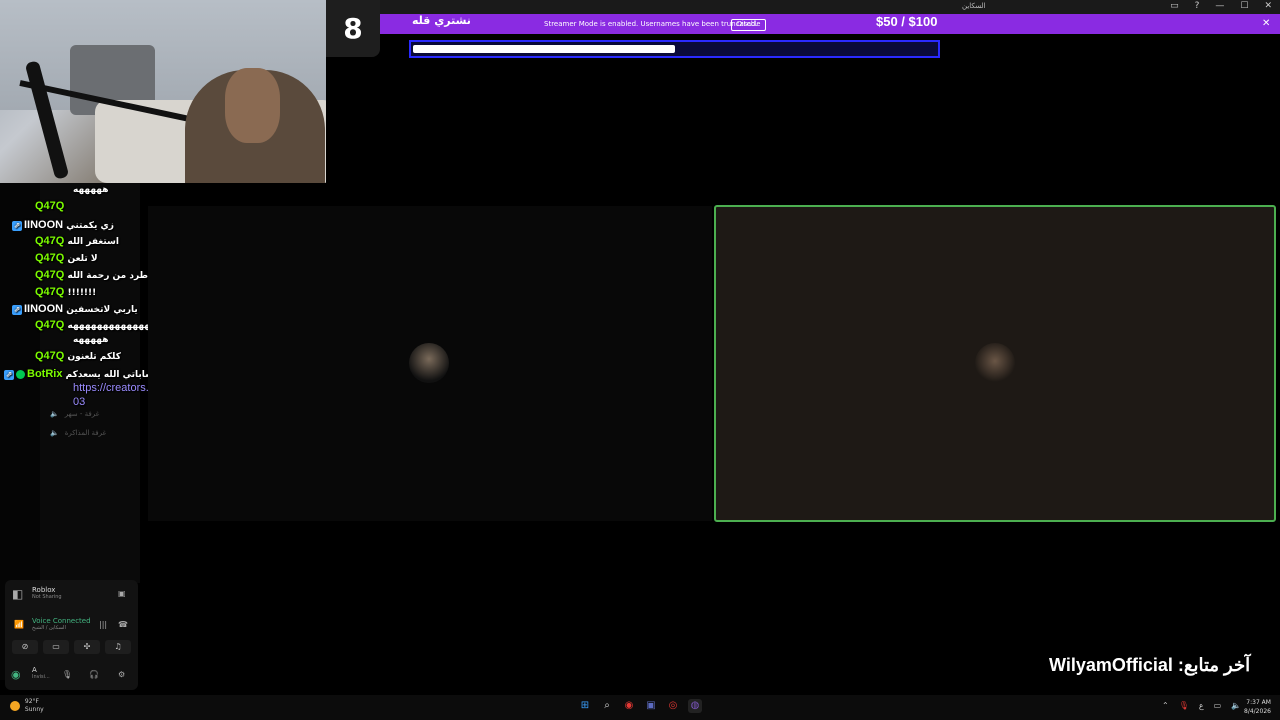 Image resolution: width=1280 pixels, height=720 pixels. I want to click on goal-title: نشتري قله, so click(441, 20).